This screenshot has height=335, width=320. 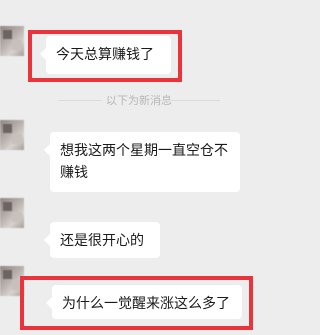 I want to click on message-text: 想我这两个星期一直空仓不赚钱, so click(x=144, y=162).